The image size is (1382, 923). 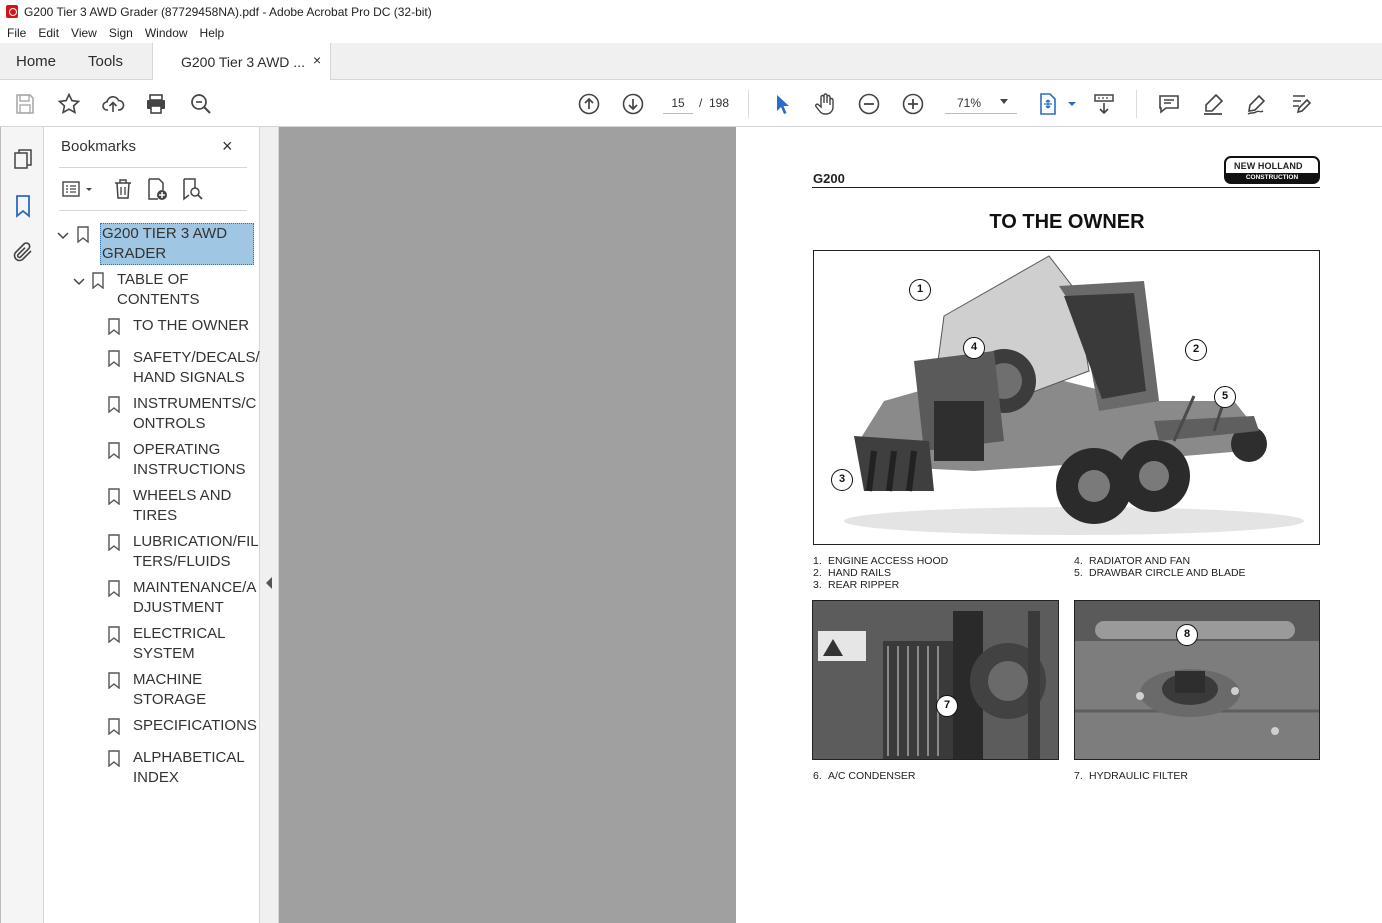 What do you see at coordinates (947, 706) in the screenshot?
I see `callout-7: 7` at bounding box center [947, 706].